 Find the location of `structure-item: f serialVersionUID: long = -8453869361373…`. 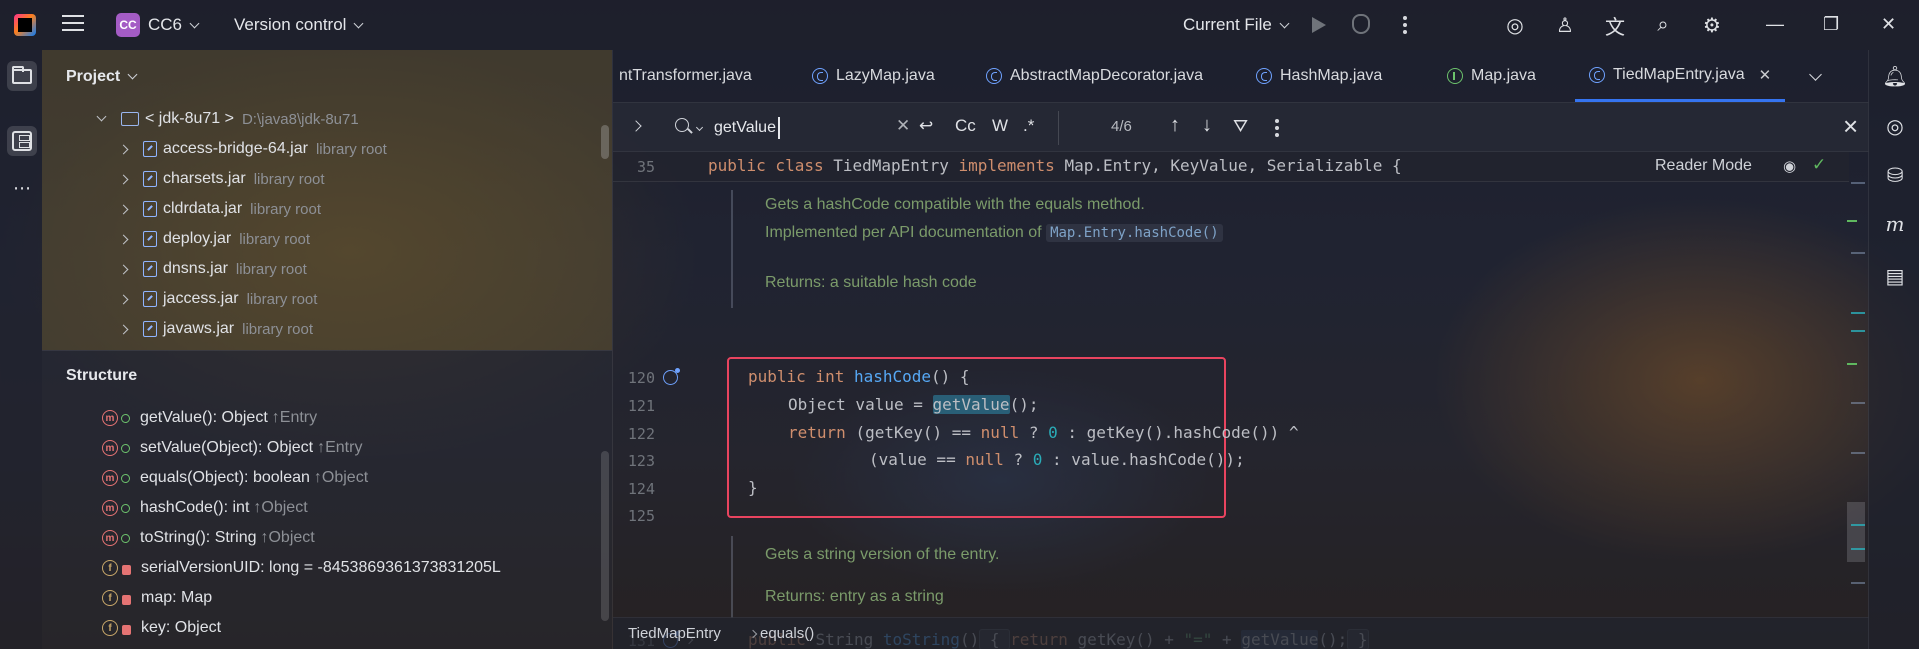

structure-item: f serialVersionUID: long = -8453869361373… is located at coordinates (301, 568).